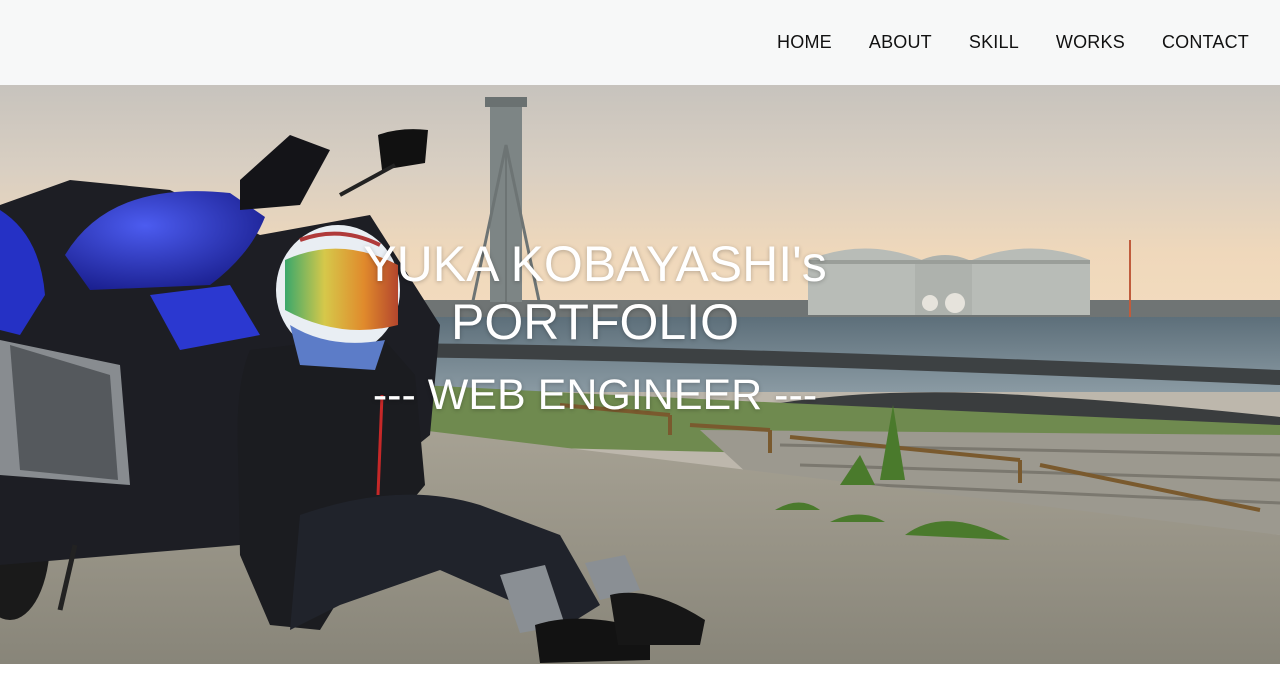 This screenshot has height=678, width=1280. Describe the element at coordinates (900, 42) in the screenshot. I see `nav-about-link: ABOUT` at that location.